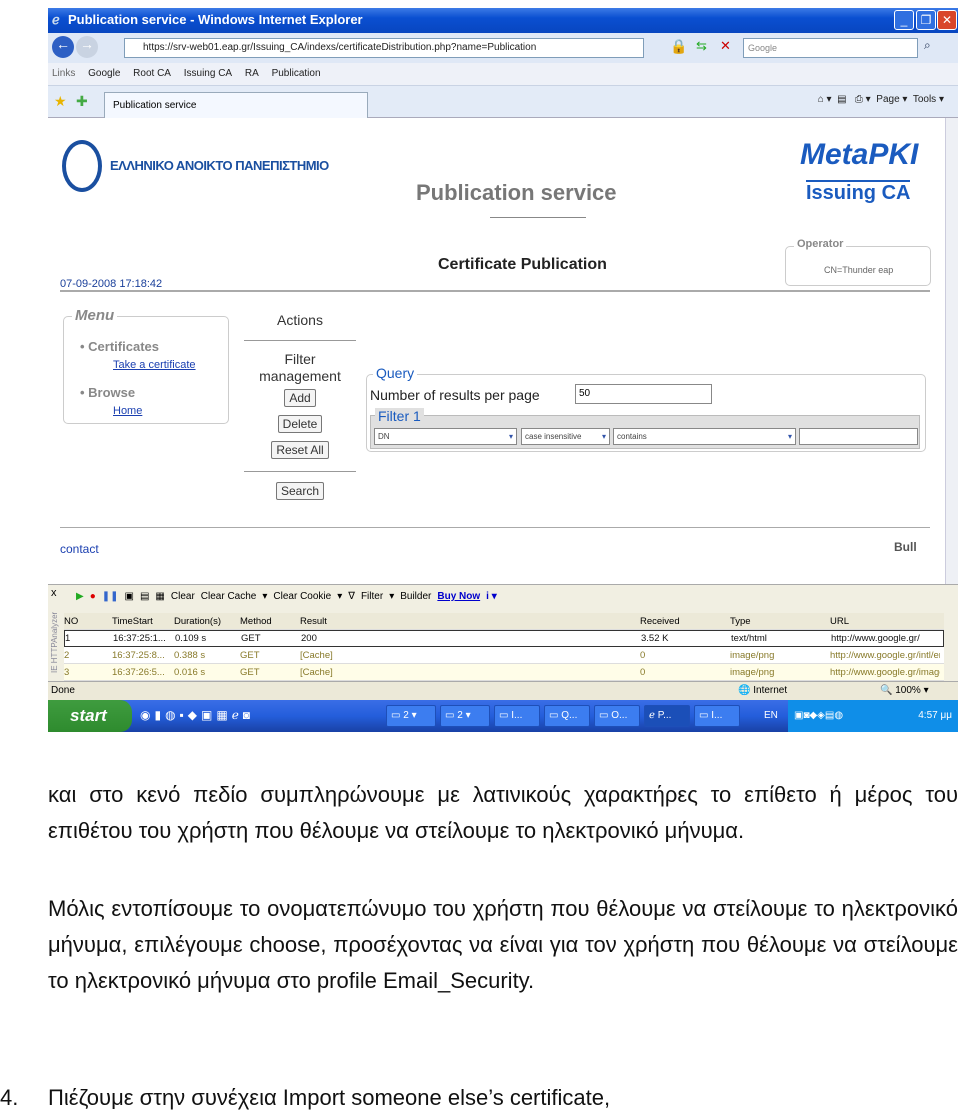 The height and width of the screenshot is (1116, 960). I want to click on tools-menu: Tools, so click(924, 99).